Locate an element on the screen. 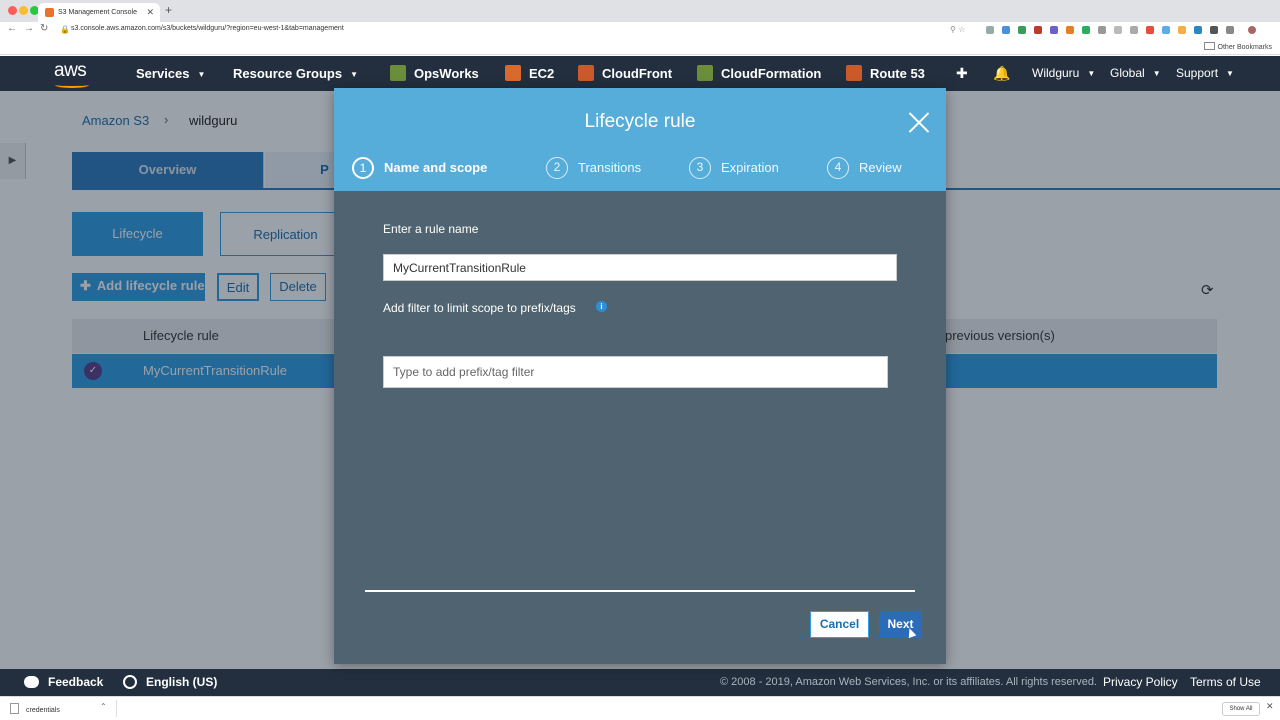 The image size is (1280, 720). step-number: 1 is located at coordinates (363, 168).